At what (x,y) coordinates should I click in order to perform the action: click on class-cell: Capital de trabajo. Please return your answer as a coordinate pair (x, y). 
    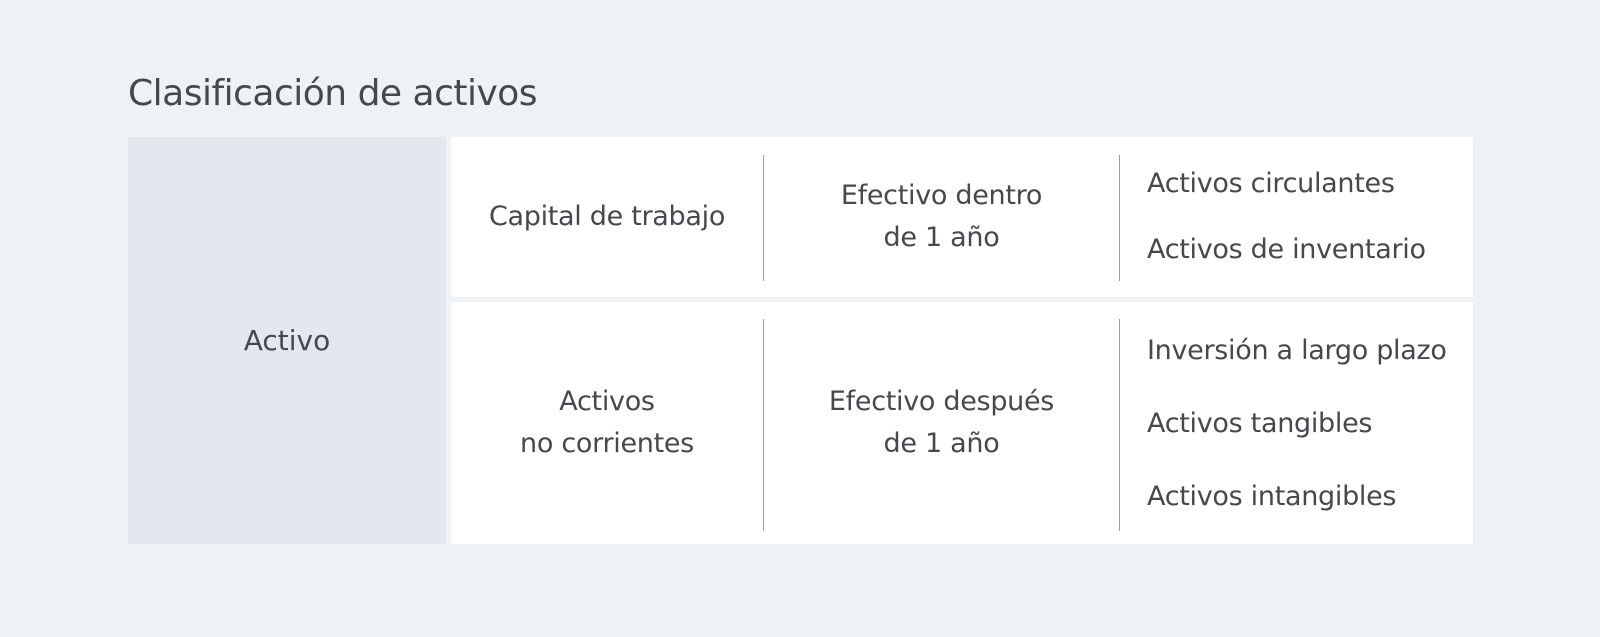
    Looking at the image, I should click on (607, 217).